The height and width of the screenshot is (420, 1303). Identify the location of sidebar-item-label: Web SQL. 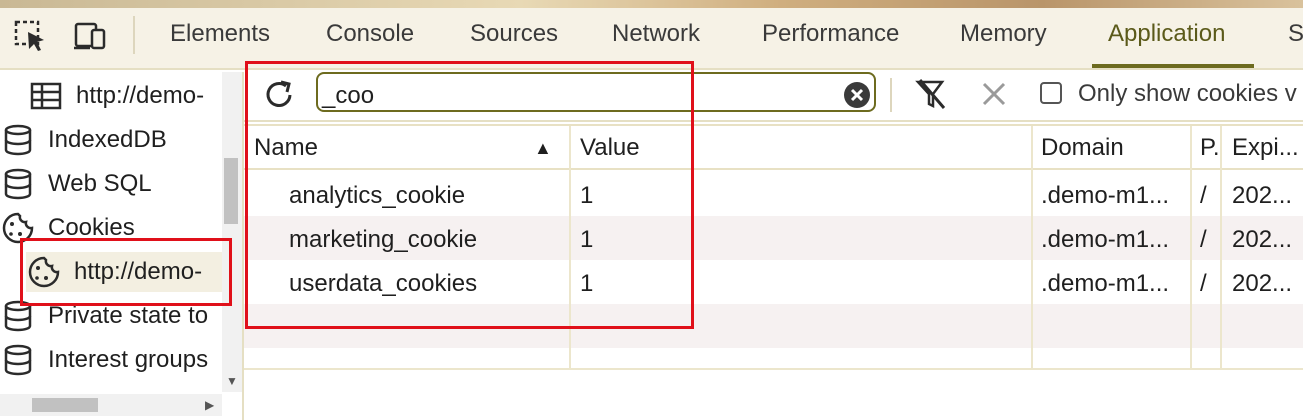
(100, 183).